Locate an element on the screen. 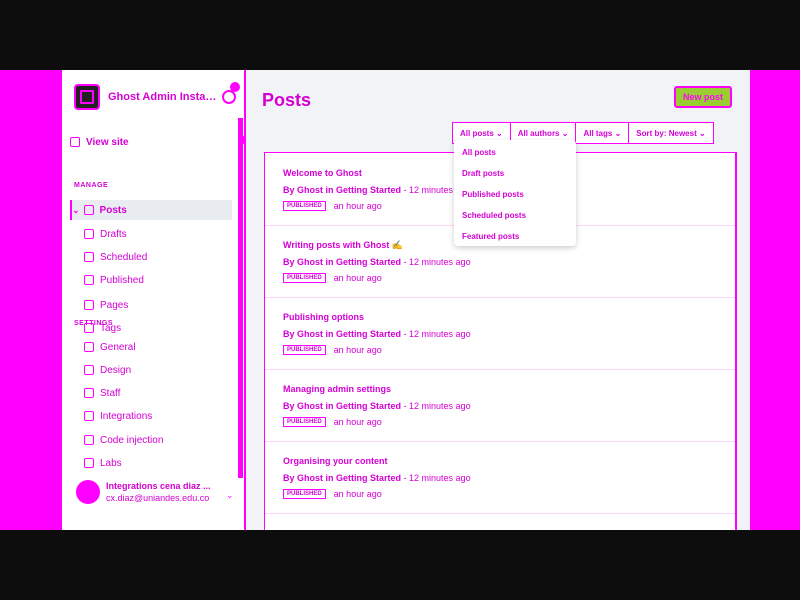 Image resolution: width=800 pixels, height=600 pixels. sidebar-item-label: Scheduled is located at coordinates (124, 257).